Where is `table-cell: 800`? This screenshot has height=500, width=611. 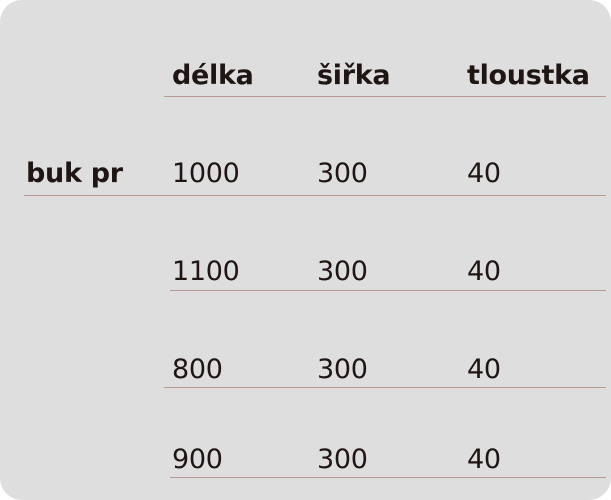 table-cell: 800 is located at coordinates (197, 369).